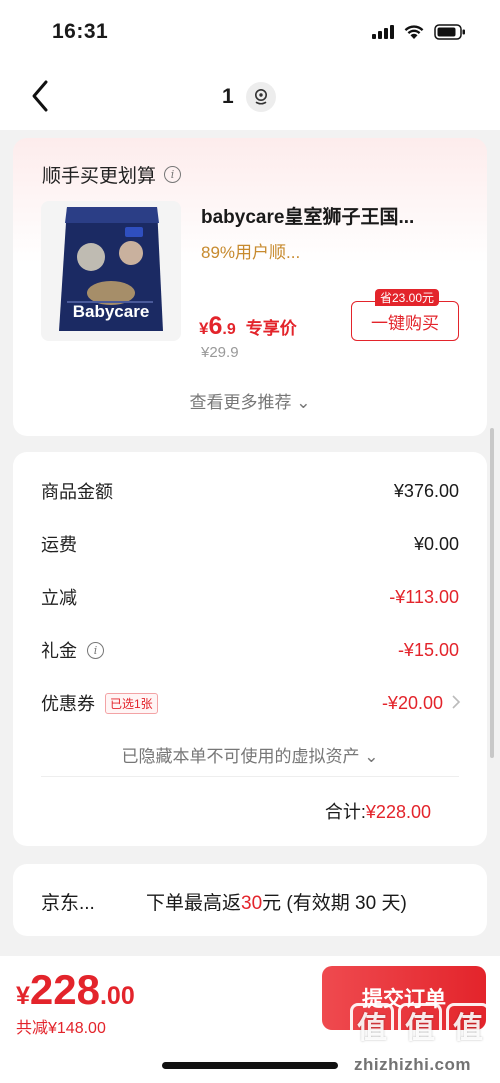 The width and height of the screenshot is (500, 1083). What do you see at coordinates (250, 31) in the screenshot?
I see `status-bar: 16:31` at bounding box center [250, 31].